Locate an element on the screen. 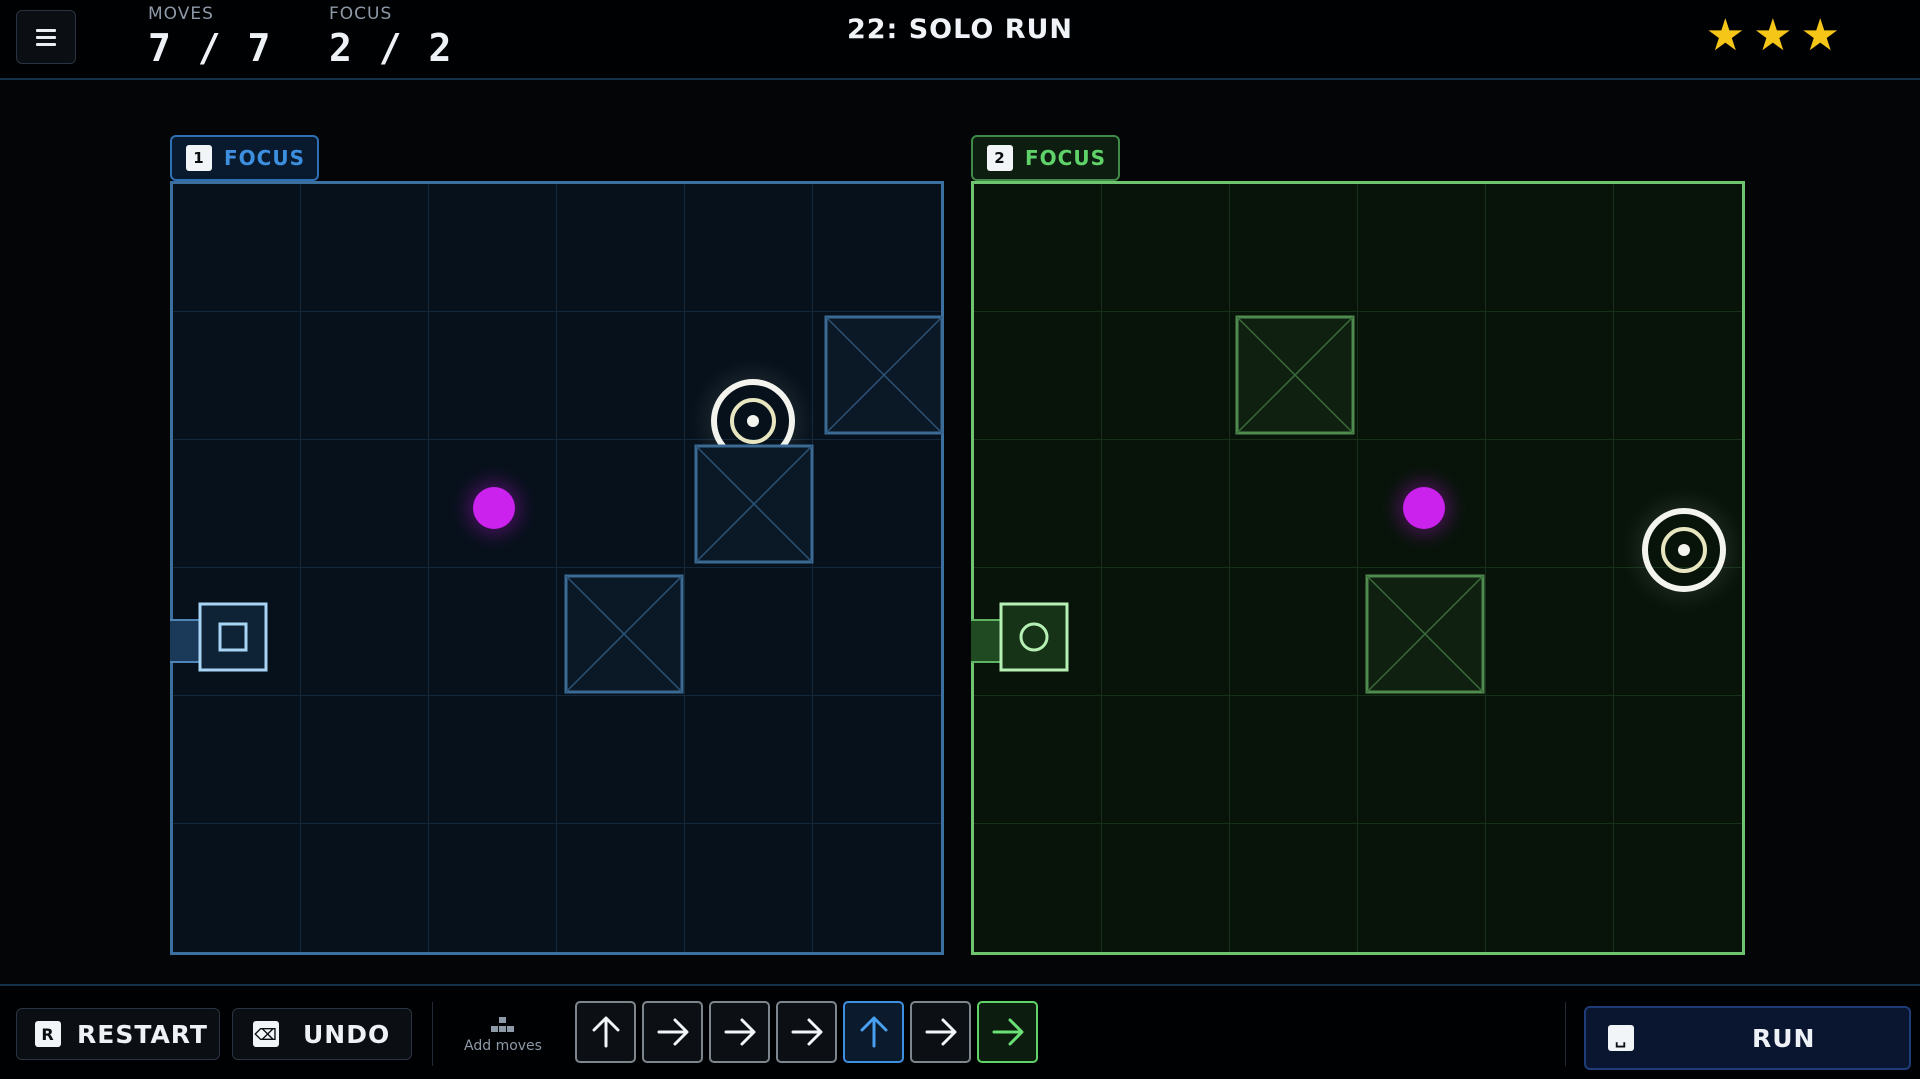  move-queue is located at coordinates (806, 1032).